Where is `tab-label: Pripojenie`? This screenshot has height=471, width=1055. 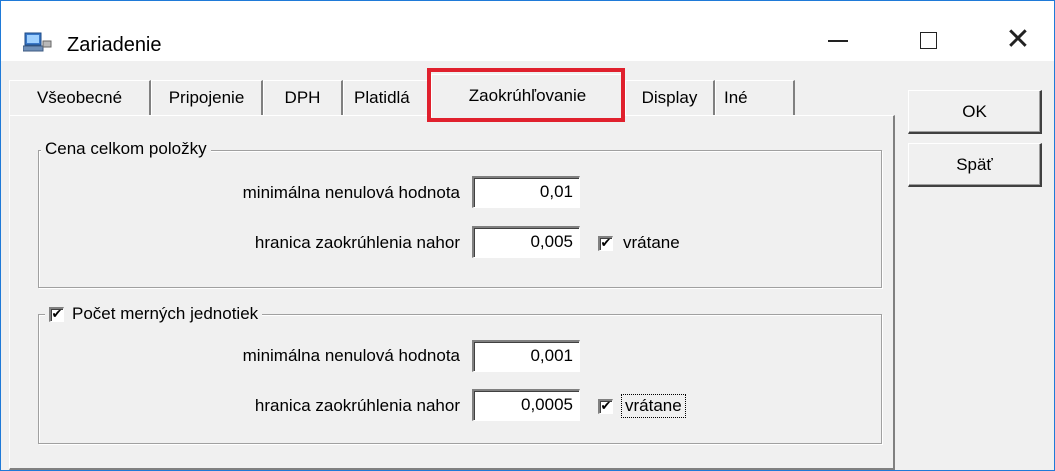 tab-label: Pripojenie is located at coordinates (206, 97).